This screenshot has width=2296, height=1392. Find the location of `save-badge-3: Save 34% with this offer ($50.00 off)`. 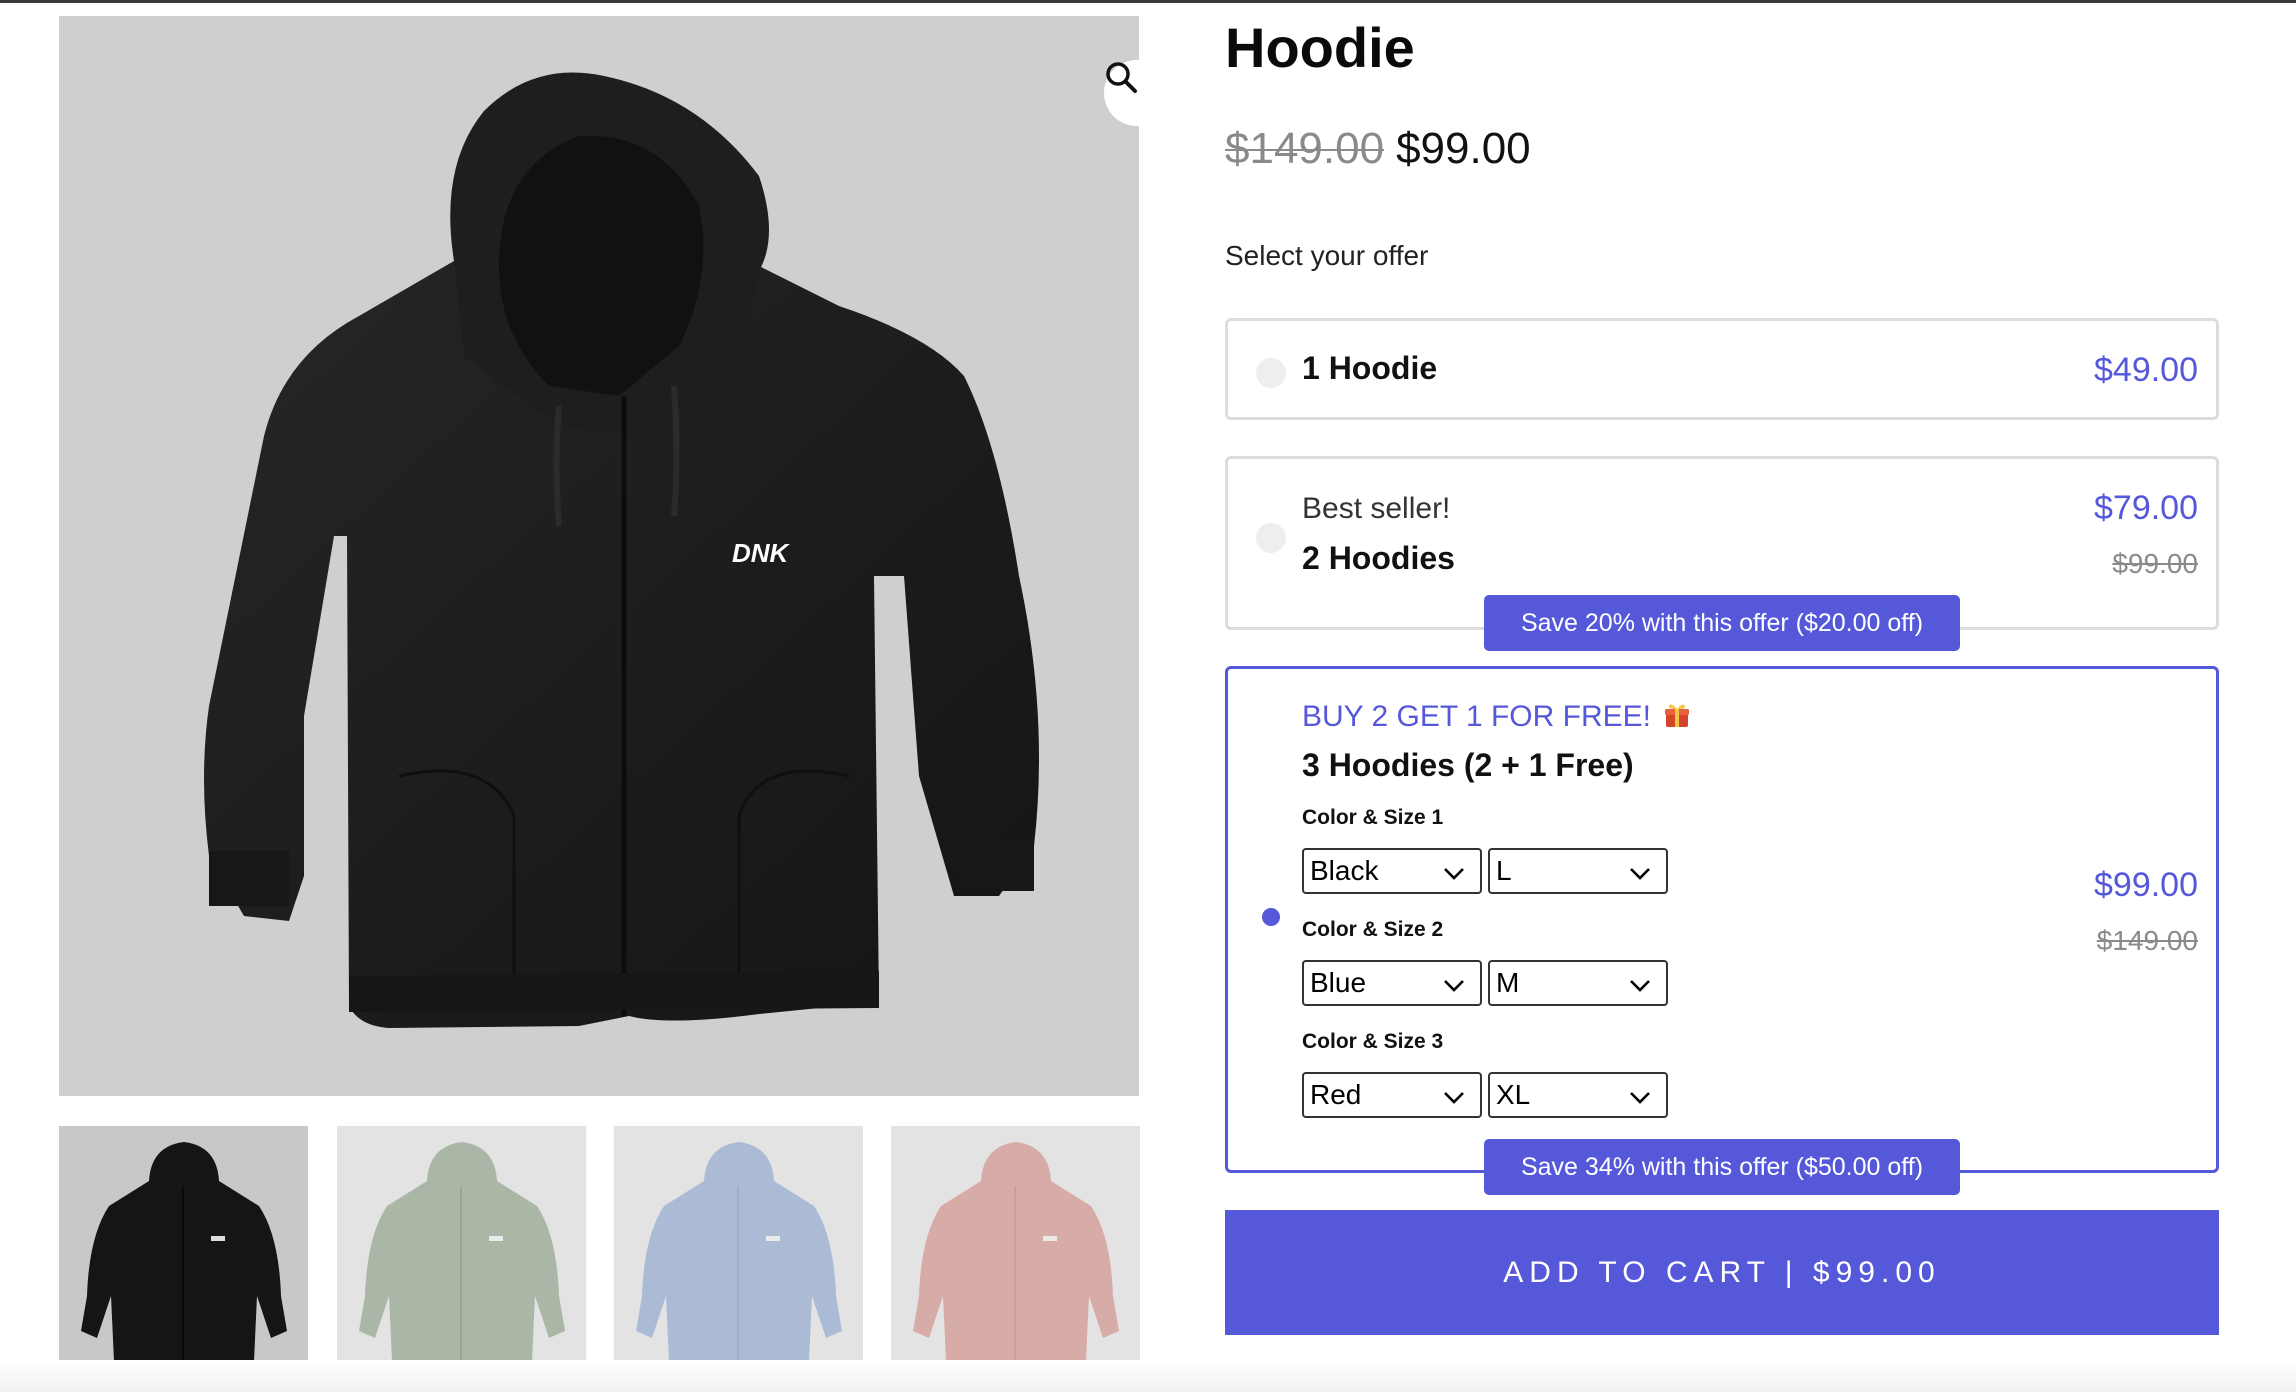

save-badge-3: Save 34% with this offer ($50.00 off) is located at coordinates (1722, 1167).